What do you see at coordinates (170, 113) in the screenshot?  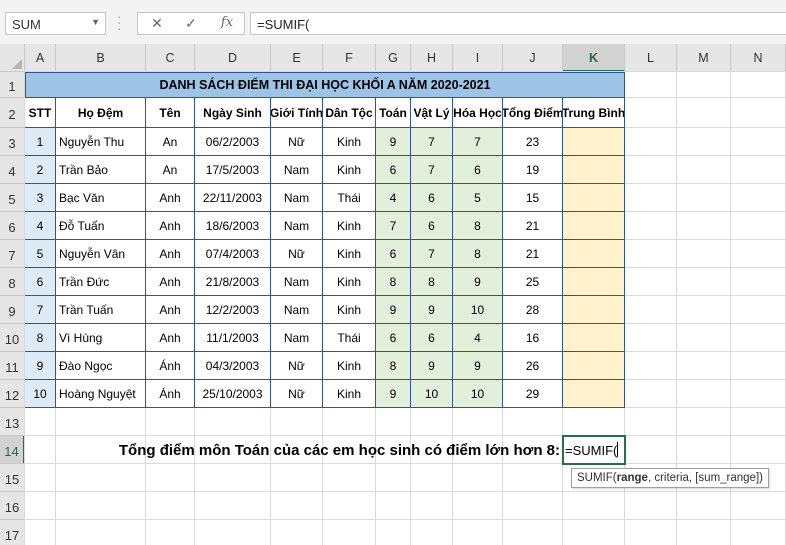 I see `table-header-cell: Tên` at bounding box center [170, 113].